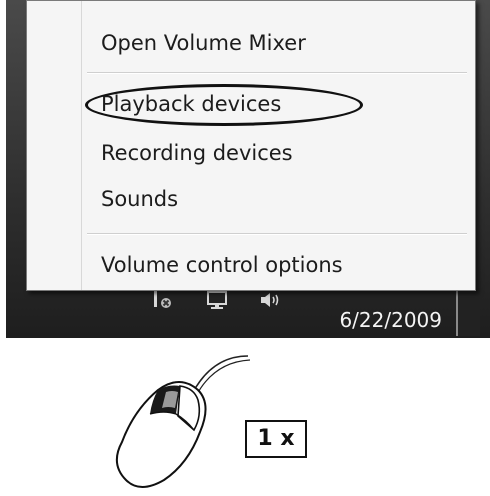 The width and height of the screenshot is (490, 496). I want to click on click-count-label: 1 x, so click(276, 439).